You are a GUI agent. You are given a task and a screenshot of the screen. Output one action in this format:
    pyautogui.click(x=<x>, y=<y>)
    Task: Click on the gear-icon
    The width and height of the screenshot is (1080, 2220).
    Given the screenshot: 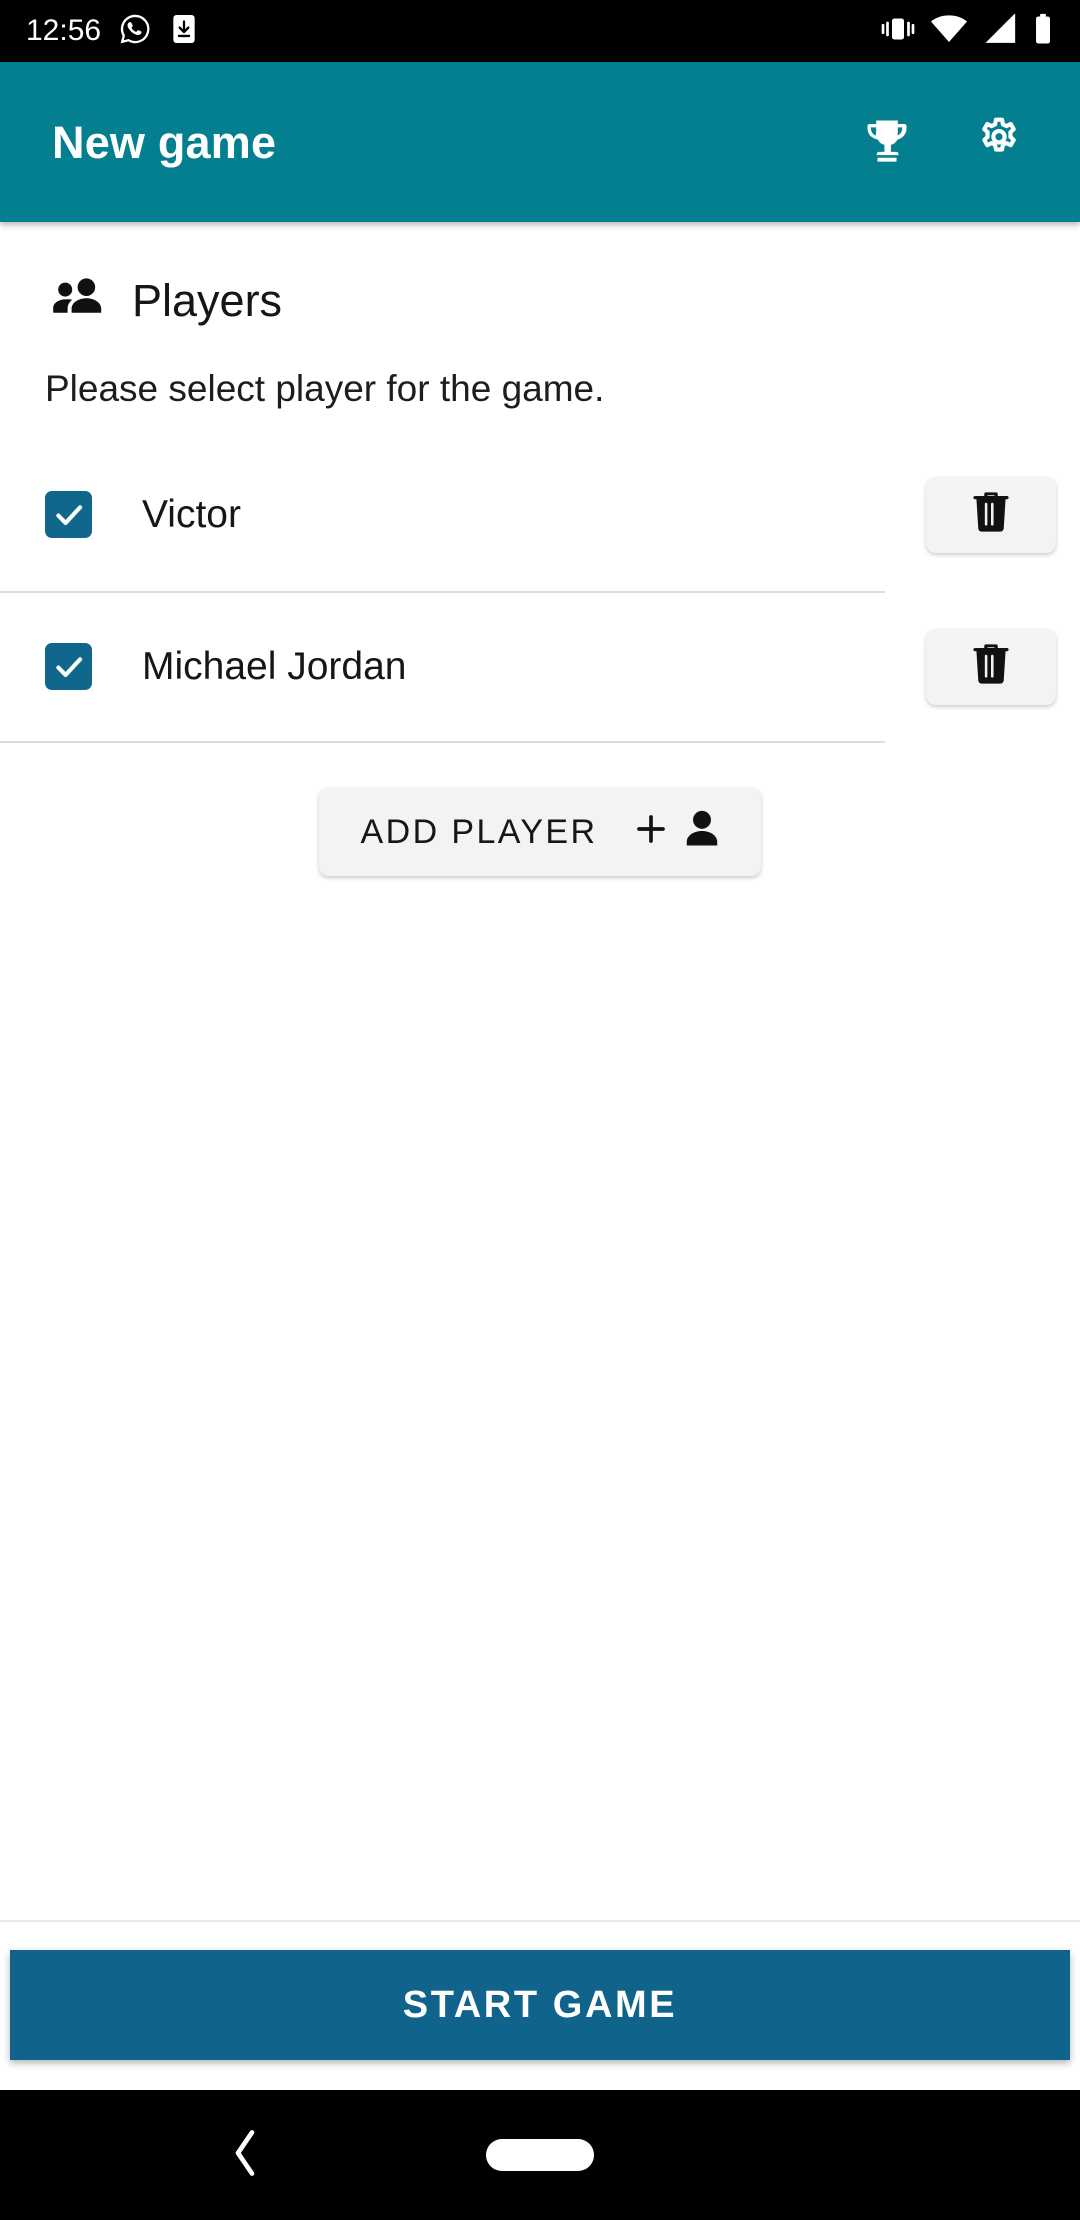 What is the action you would take?
    pyautogui.click(x=999, y=142)
    